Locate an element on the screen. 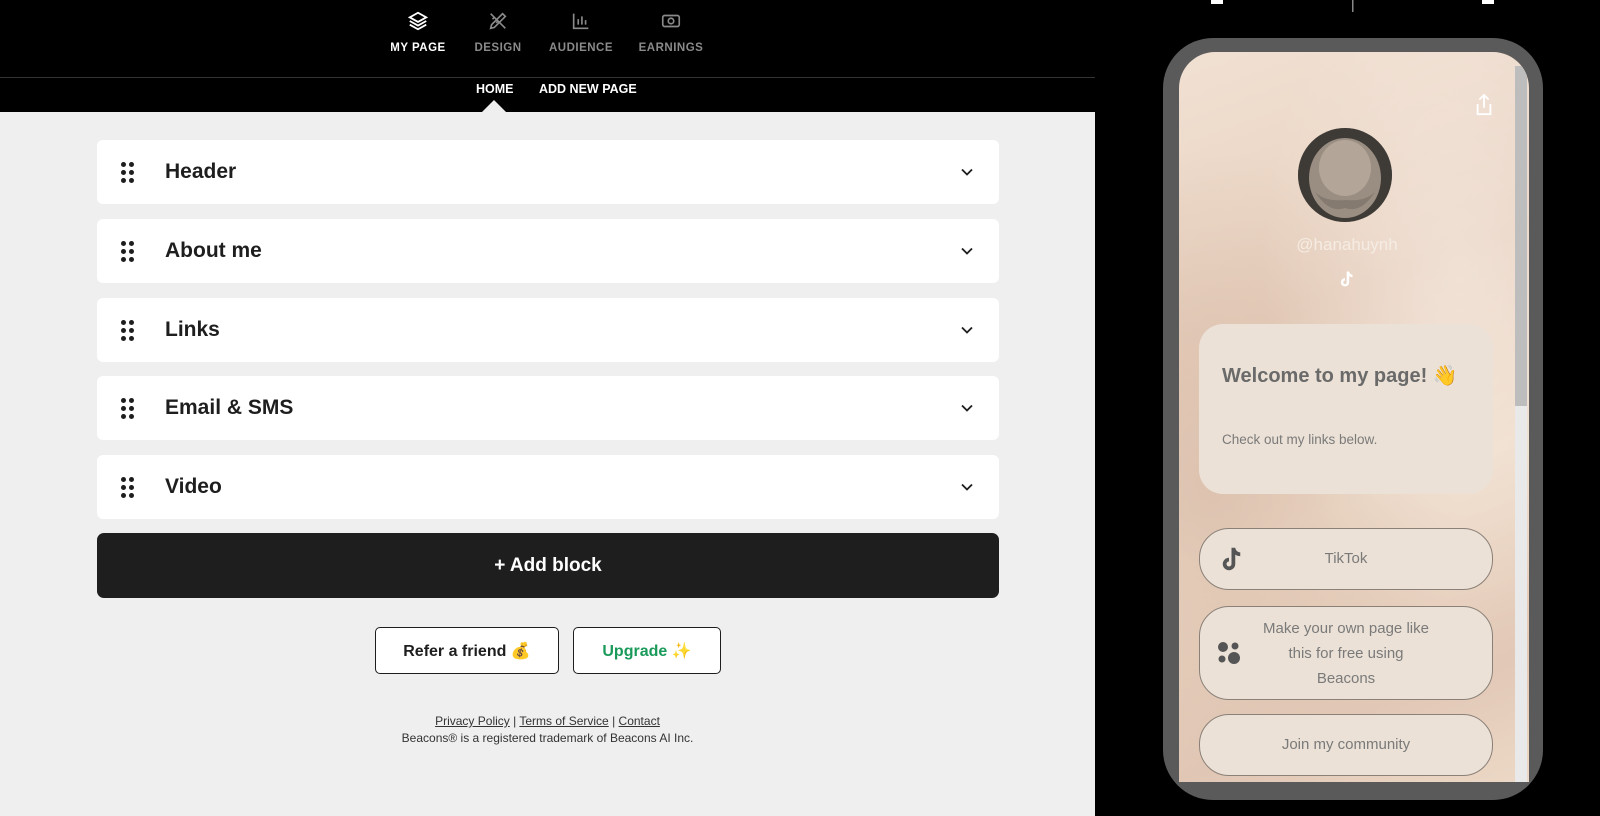  block-title: Video is located at coordinates (193, 486).